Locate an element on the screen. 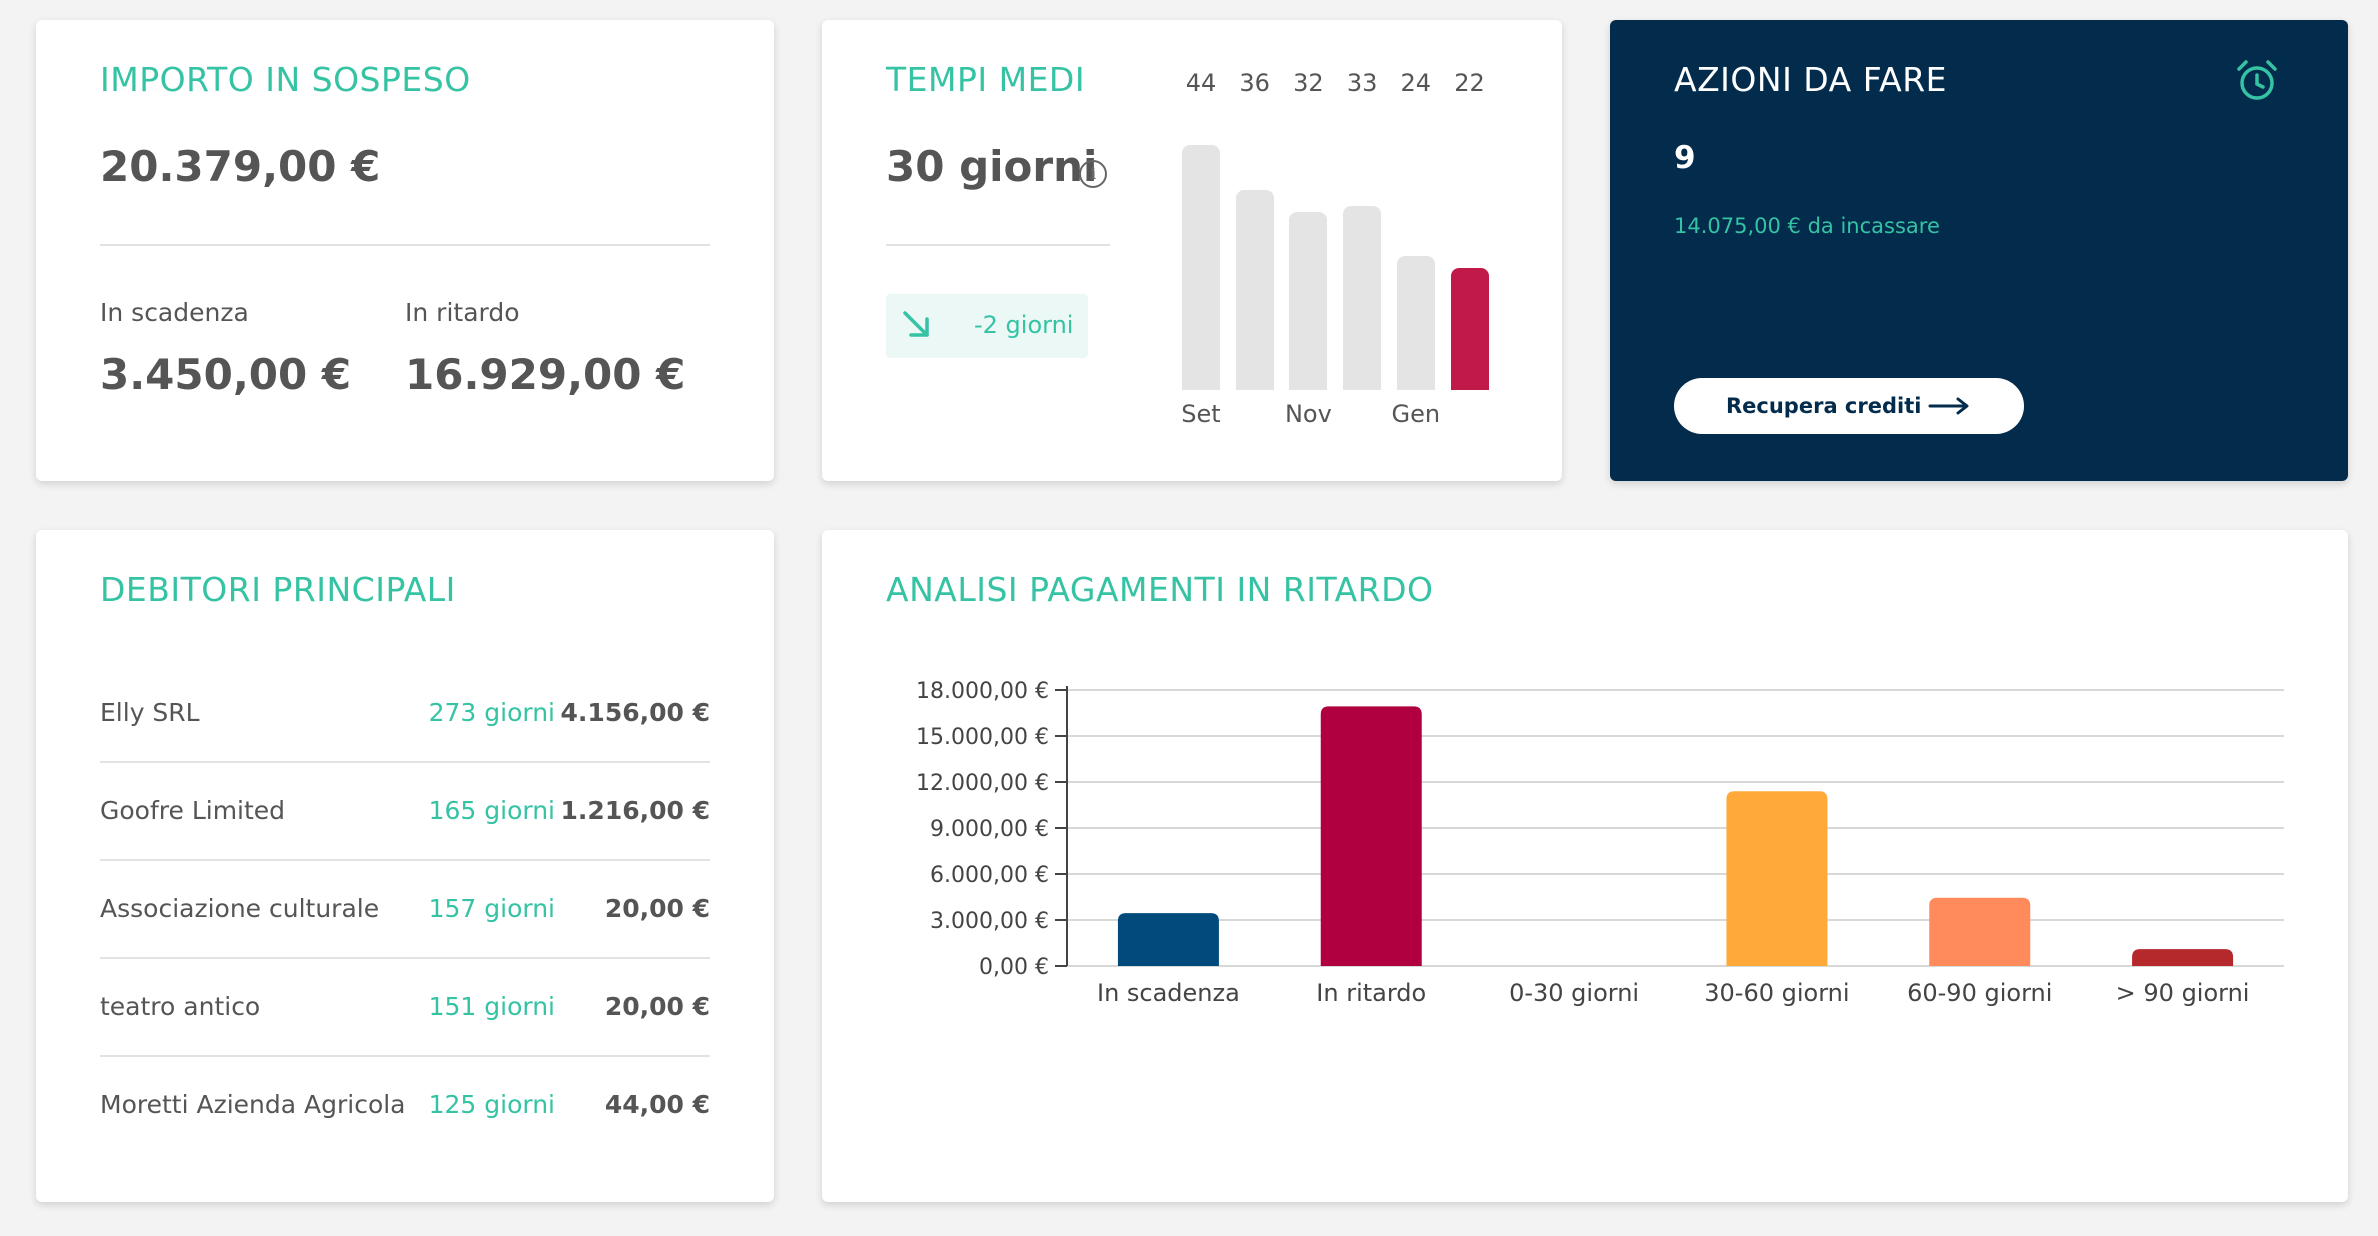  arrow-right-icon is located at coordinates (1948, 406).